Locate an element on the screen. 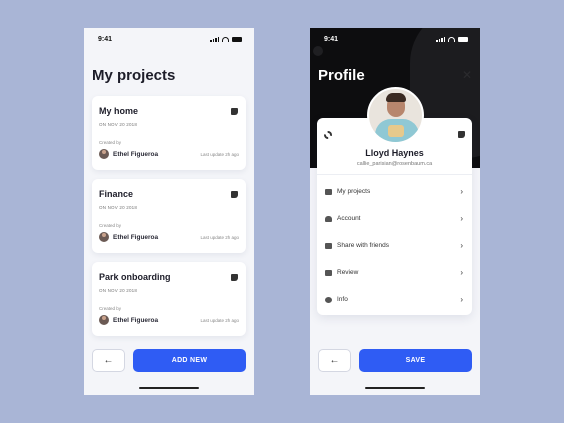  menu-item-label: My projects is located at coordinates (354, 191).